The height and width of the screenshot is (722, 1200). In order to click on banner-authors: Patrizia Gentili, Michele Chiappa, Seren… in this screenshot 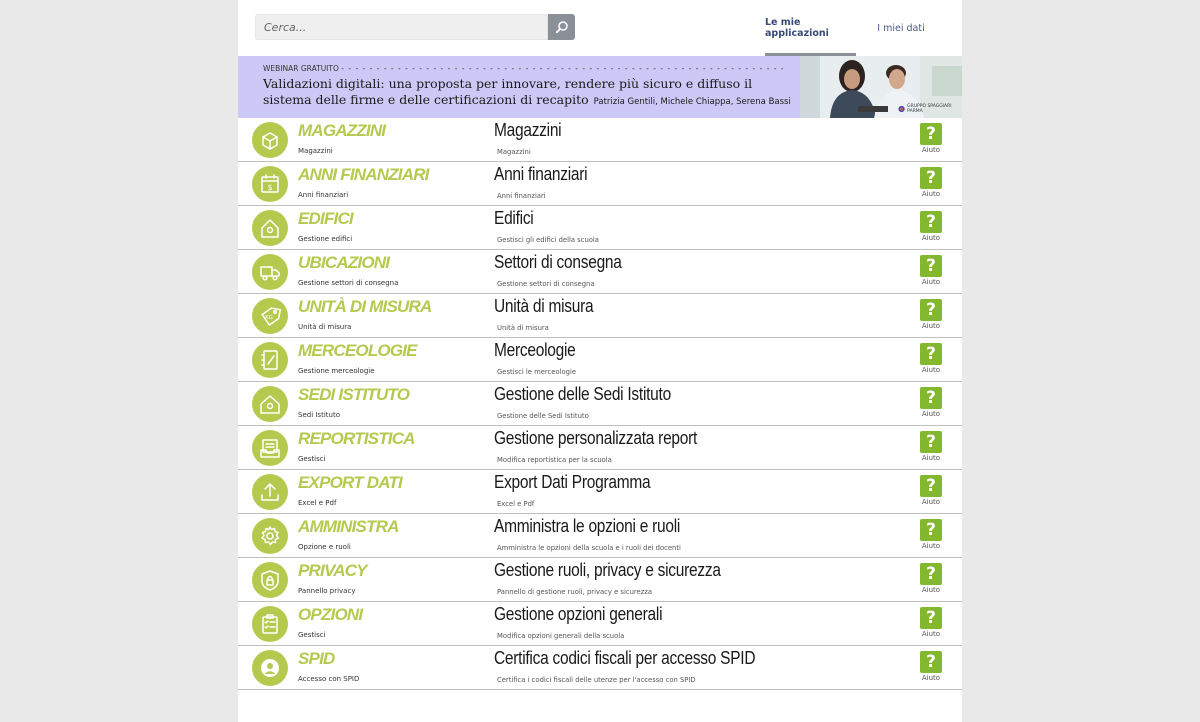, I will do `click(692, 102)`.